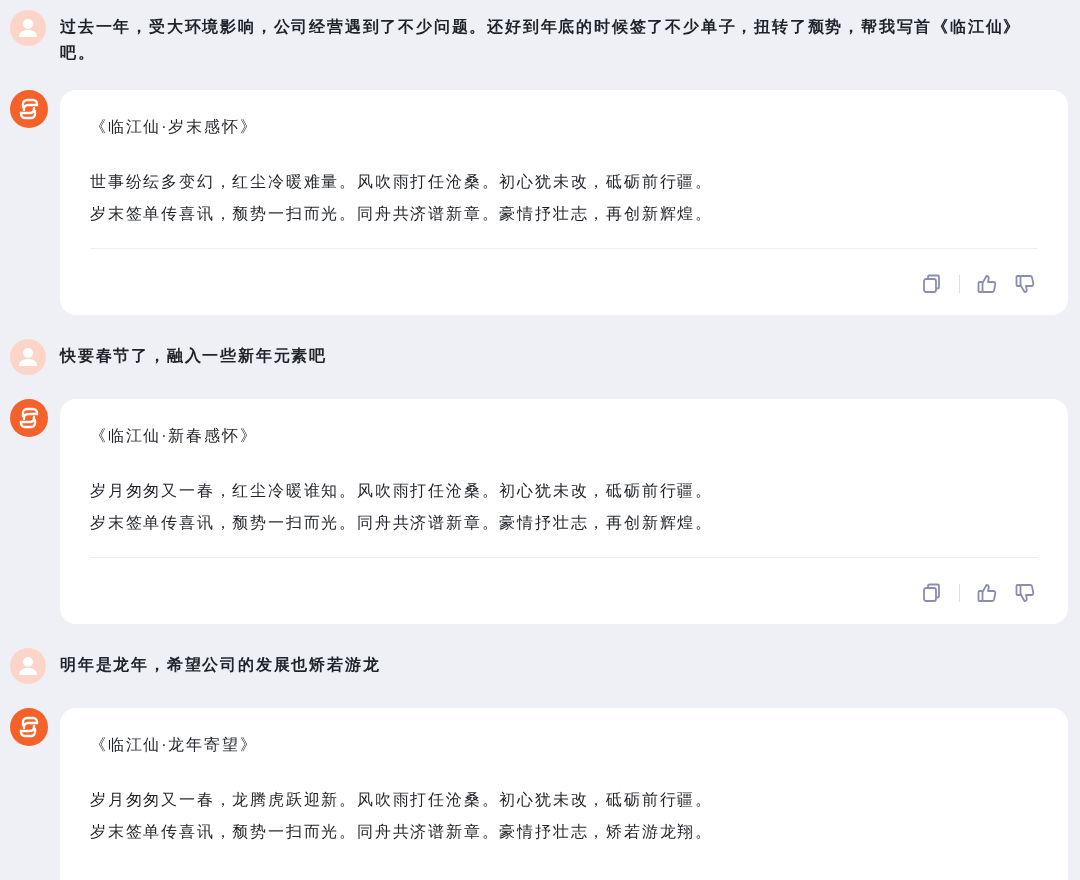 Image resolution: width=1080 pixels, height=880 pixels. What do you see at coordinates (402, 832) in the screenshot?
I see `poem-line: 岁末签单传喜讯，颓势一扫而光。同舟共济谱新章。豪情抒壮志，矫若游龙翔。` at bounding box center [402, 832].